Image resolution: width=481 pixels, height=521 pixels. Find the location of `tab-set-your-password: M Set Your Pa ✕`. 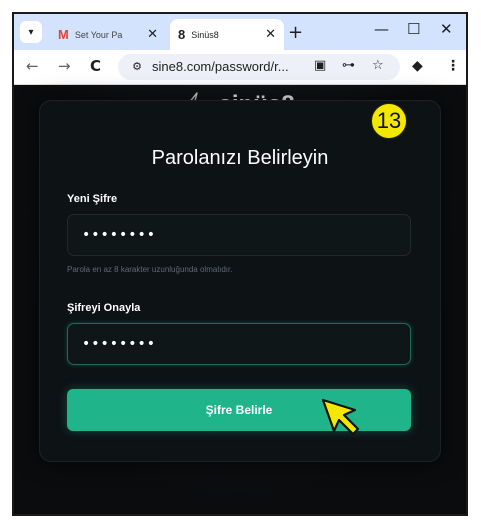

tab-set-your-password: M Set Your Pa ✕ is located at coordinates (108, 34).